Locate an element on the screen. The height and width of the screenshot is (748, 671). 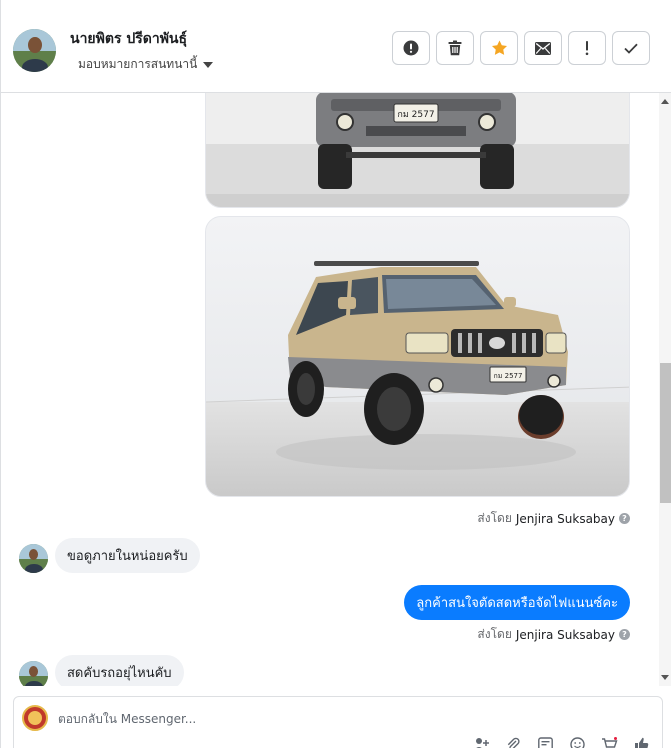
mark-unread-button is located at coordinates (543, 48).